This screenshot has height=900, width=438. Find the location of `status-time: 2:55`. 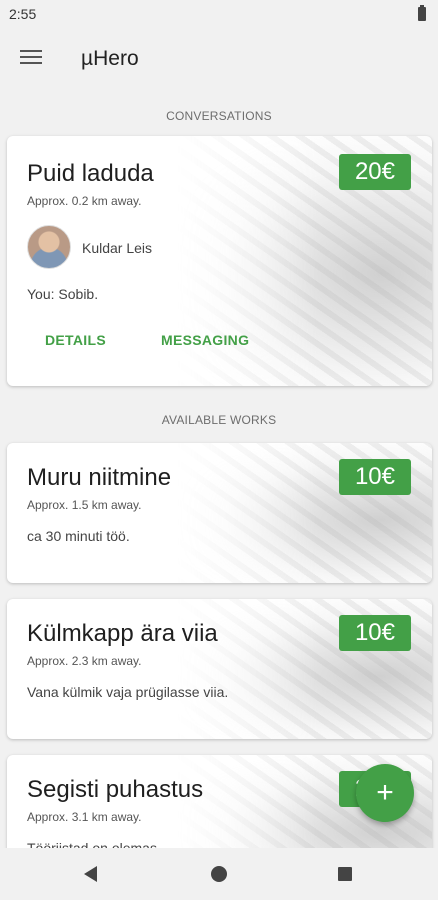

status-time: 2:55 is located at coordinates (23, 14).